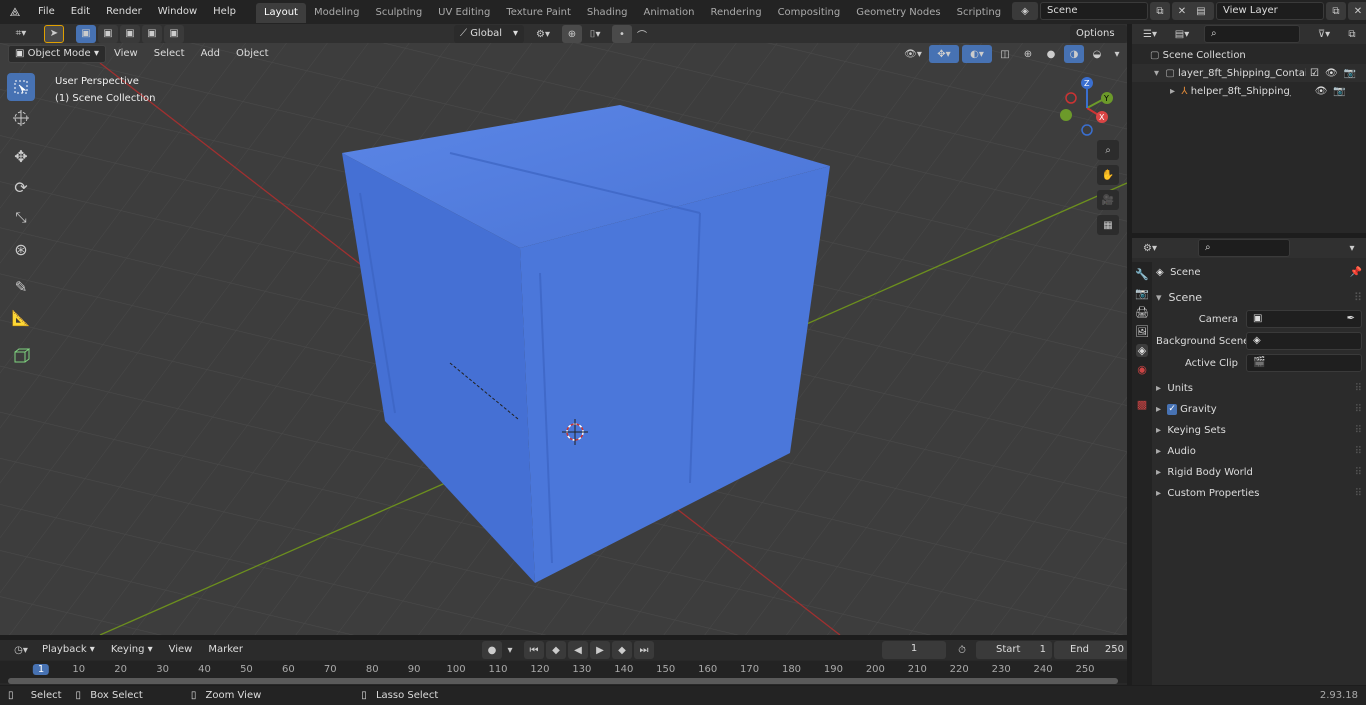  Describe the element at coordinates (1142, 369) in the screenshot. I see `world-tab-icon: ◉` at that location.